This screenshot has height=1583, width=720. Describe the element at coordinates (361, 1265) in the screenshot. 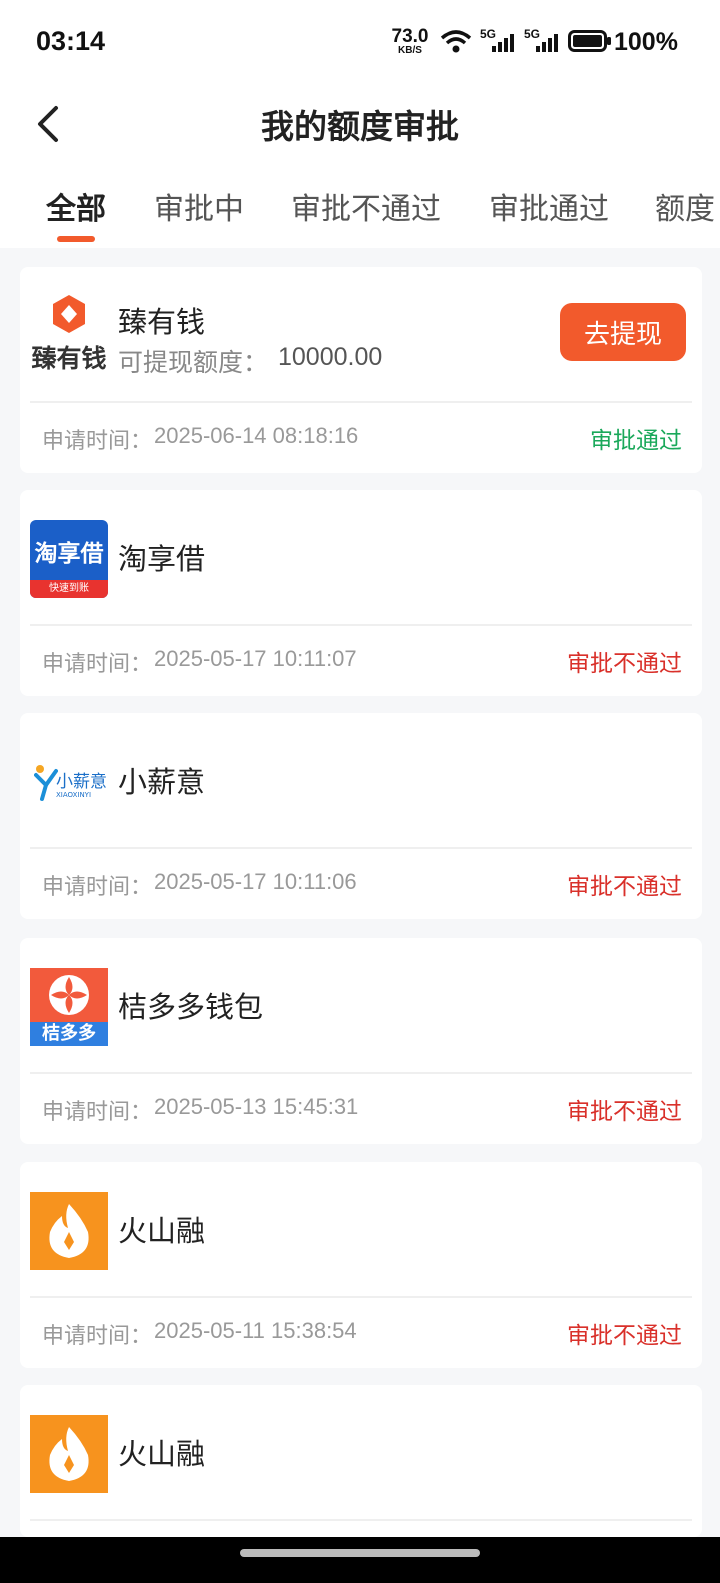

I see `loan-card: 火山融 申请时间： 2025-05-11 15:38:54 审批不通过` at that location.